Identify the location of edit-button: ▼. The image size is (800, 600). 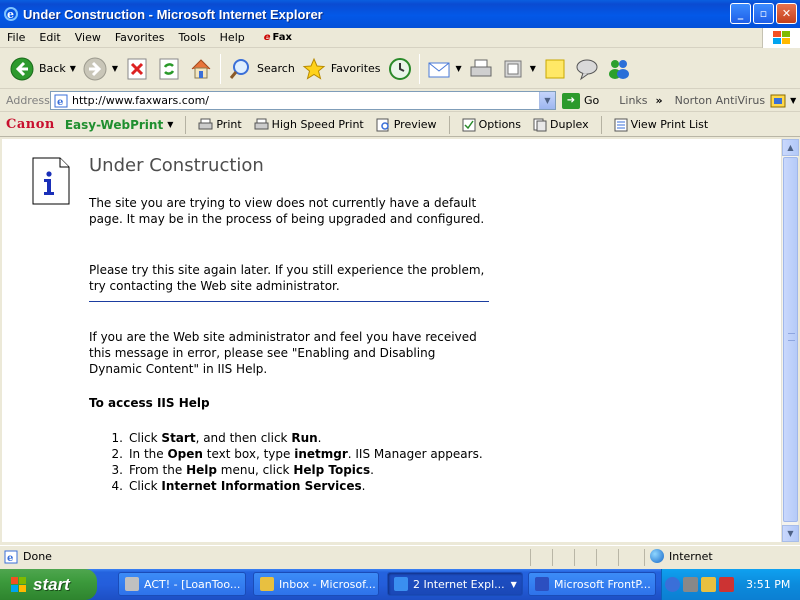
(518, 69).